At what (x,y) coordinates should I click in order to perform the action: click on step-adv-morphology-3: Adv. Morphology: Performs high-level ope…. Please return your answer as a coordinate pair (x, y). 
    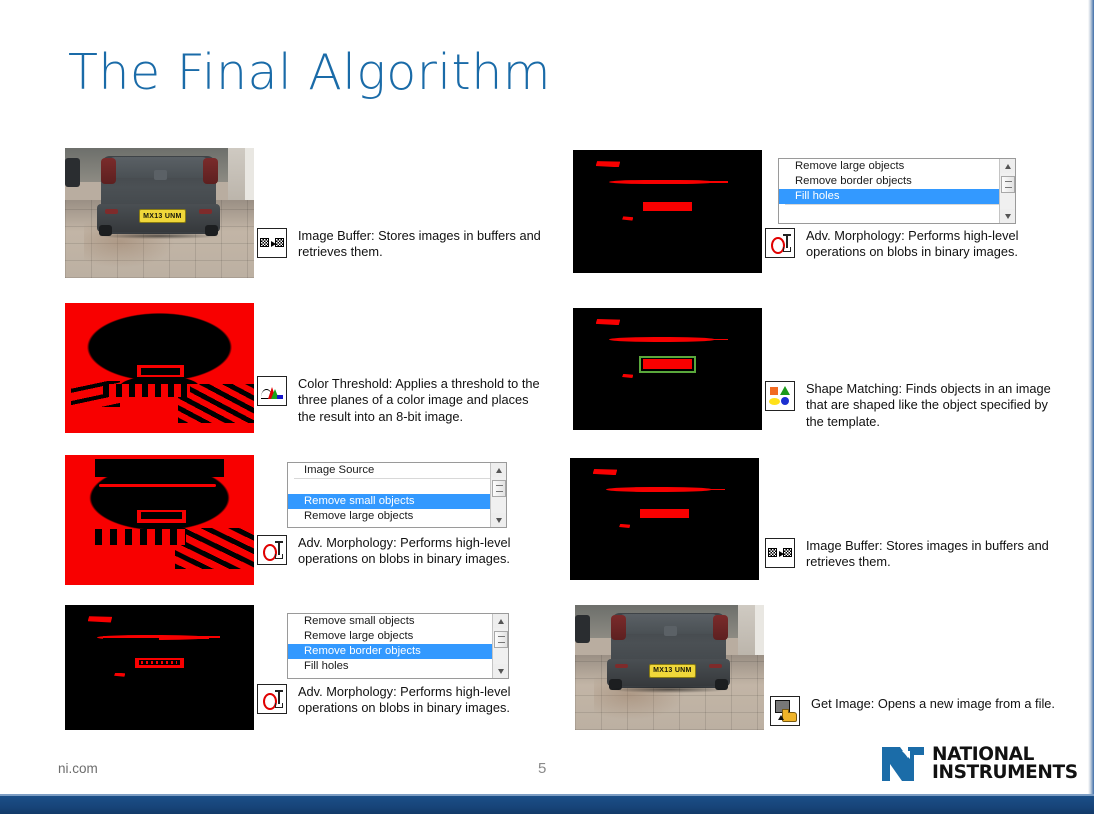
    Looking at the image, I should click on (912, 244).